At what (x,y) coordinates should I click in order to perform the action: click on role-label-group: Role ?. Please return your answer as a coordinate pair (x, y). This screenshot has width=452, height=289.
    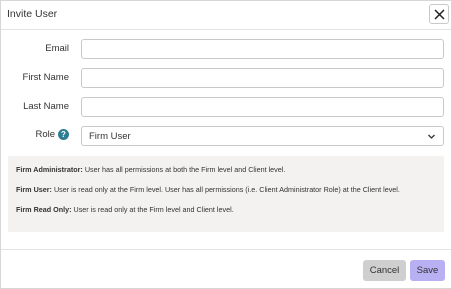
    Looking at the image, I should click on (52, 134).